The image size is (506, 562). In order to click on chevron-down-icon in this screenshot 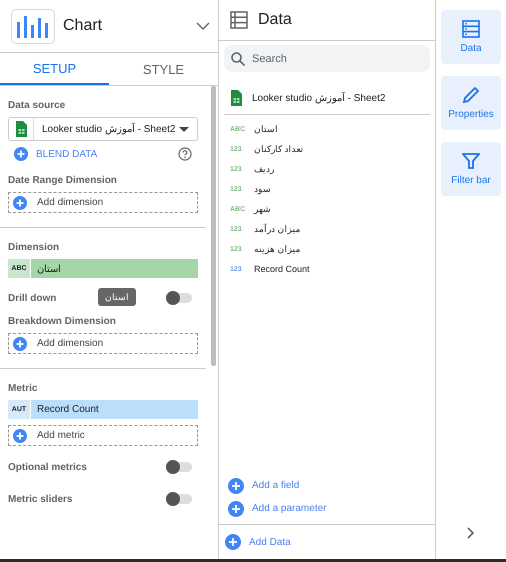, I will do `click(203, 26)`.